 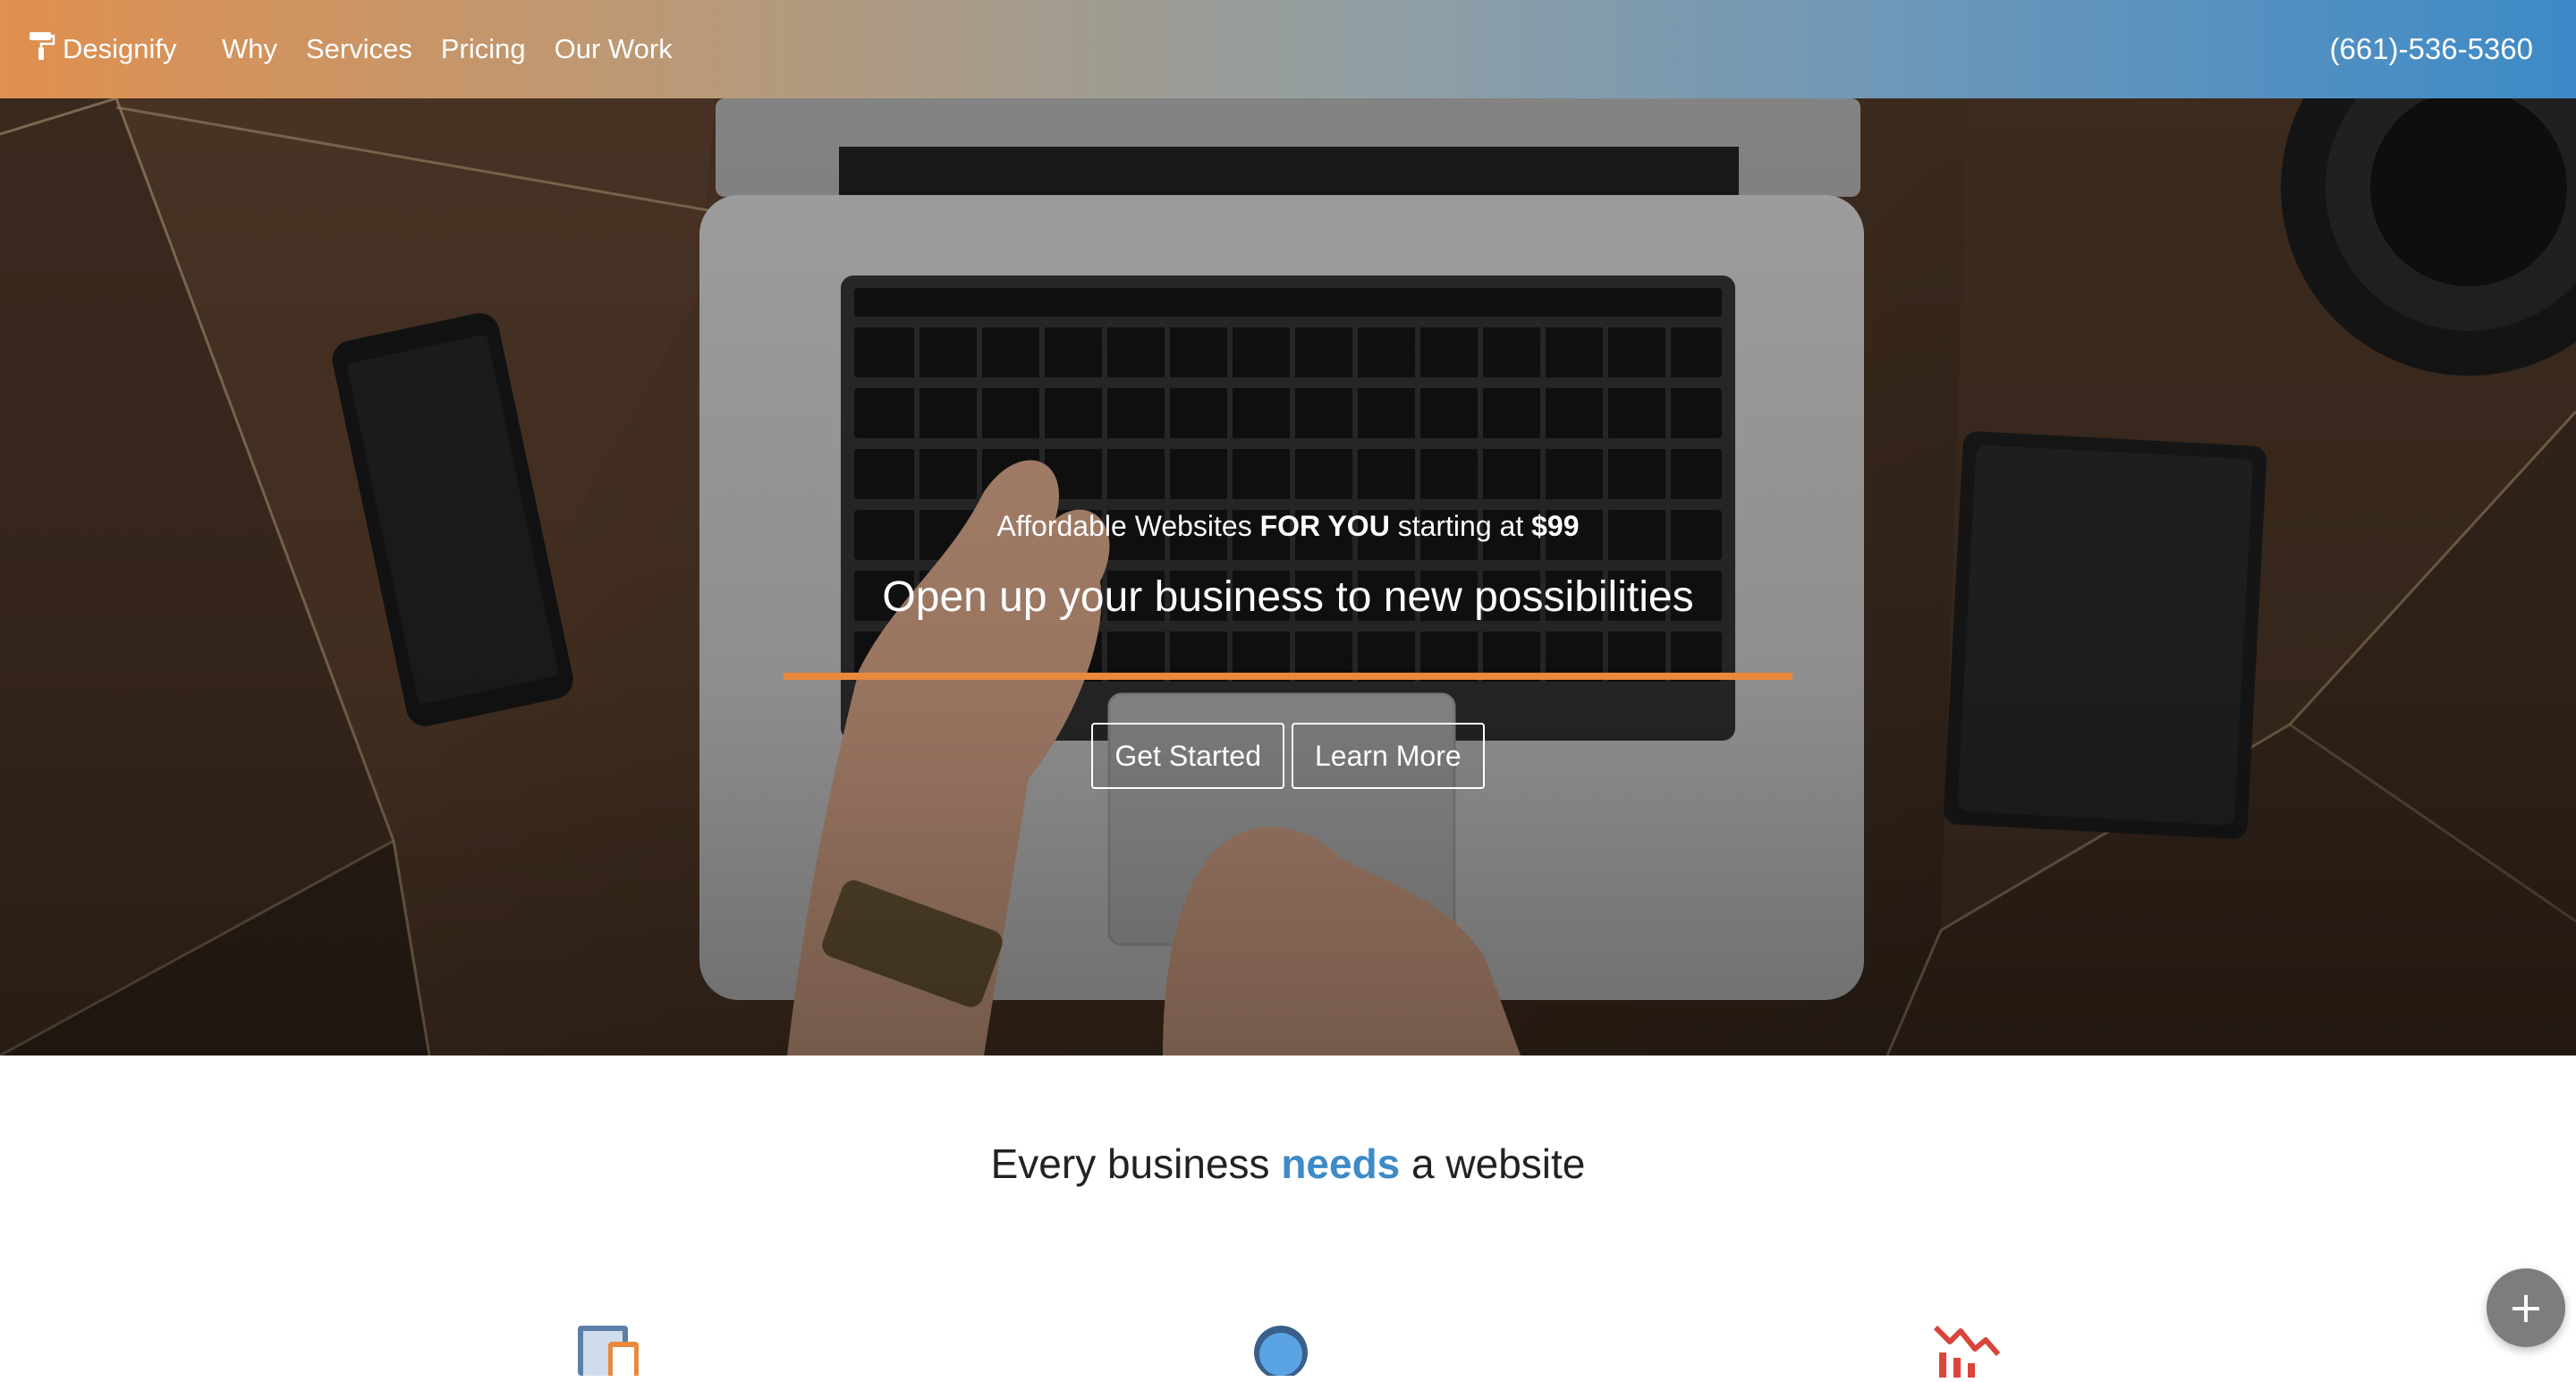 I want to click on tagline-emphasis: FOR YOU, so click(x=1324, y=526).